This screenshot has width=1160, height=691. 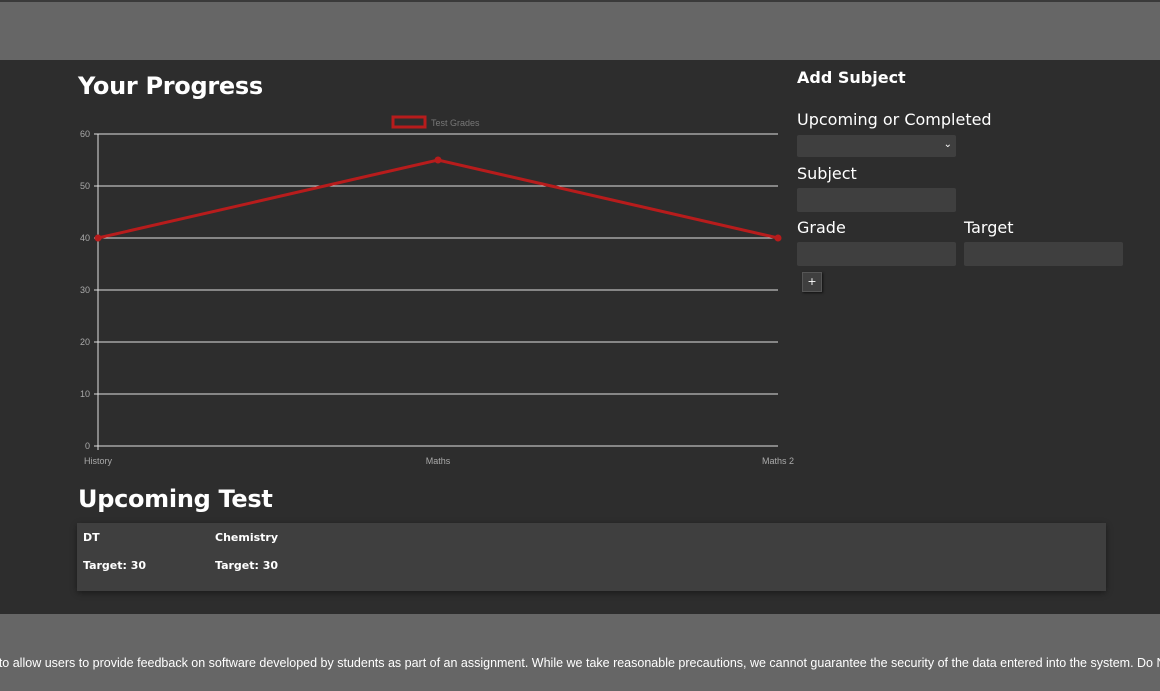 What do you see at coordinates (989, 227) in the screenshot?
I see `target-label: Target` at bounding box center [989, 227].